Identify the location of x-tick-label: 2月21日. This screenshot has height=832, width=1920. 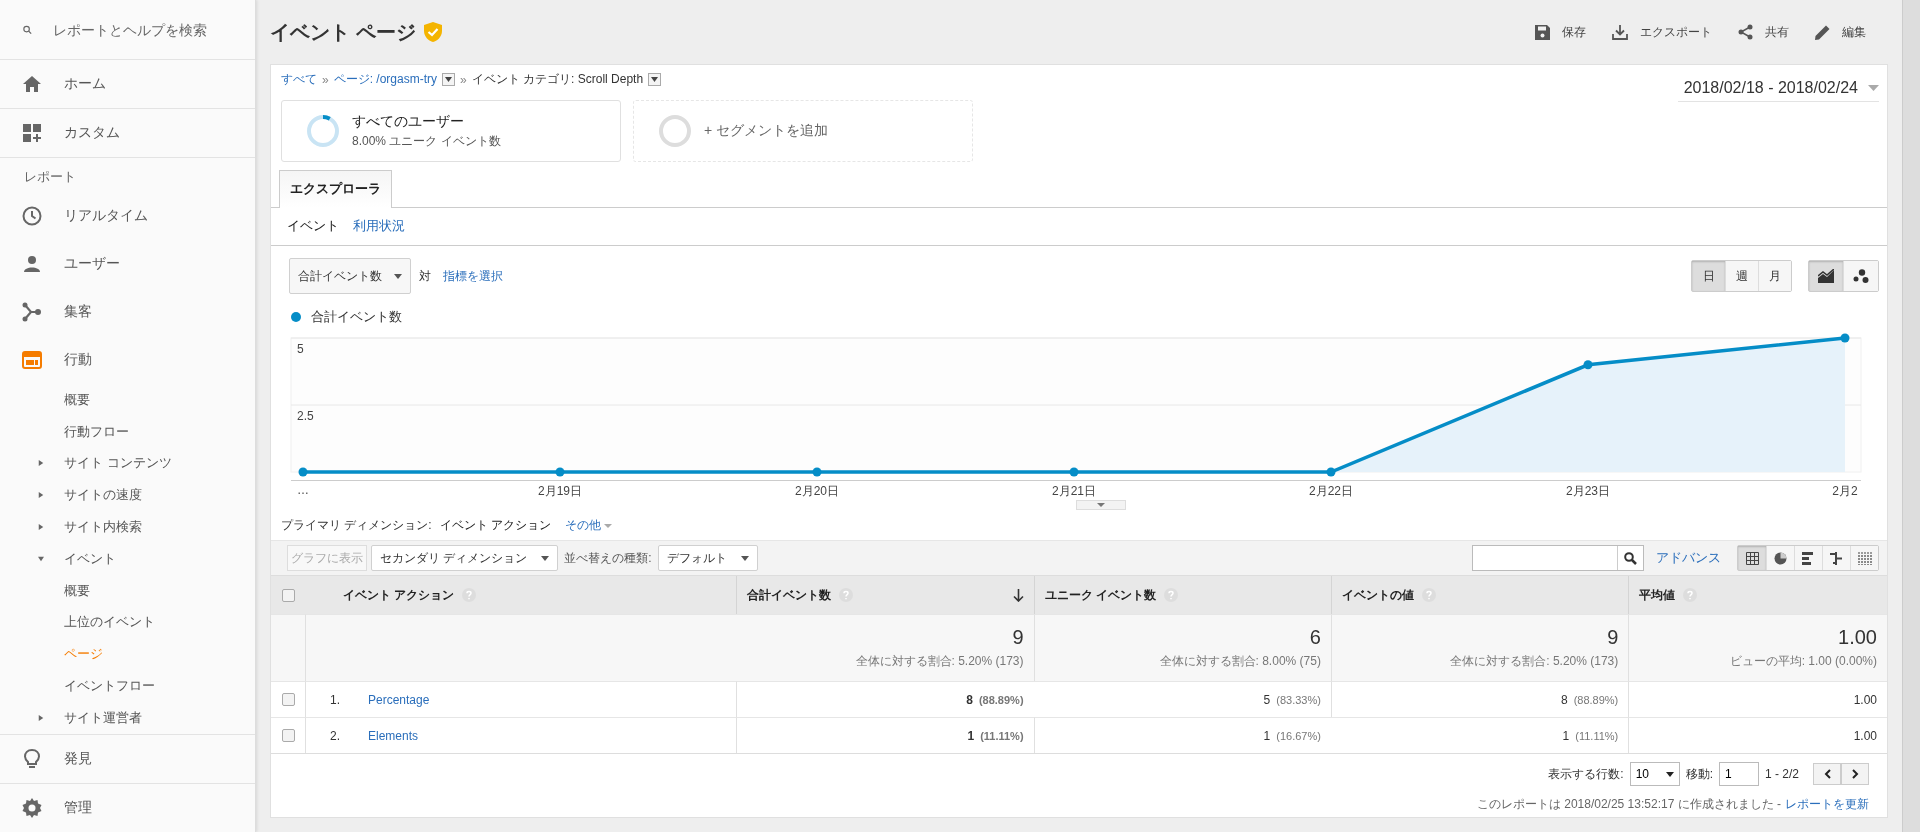
(1074, 491).